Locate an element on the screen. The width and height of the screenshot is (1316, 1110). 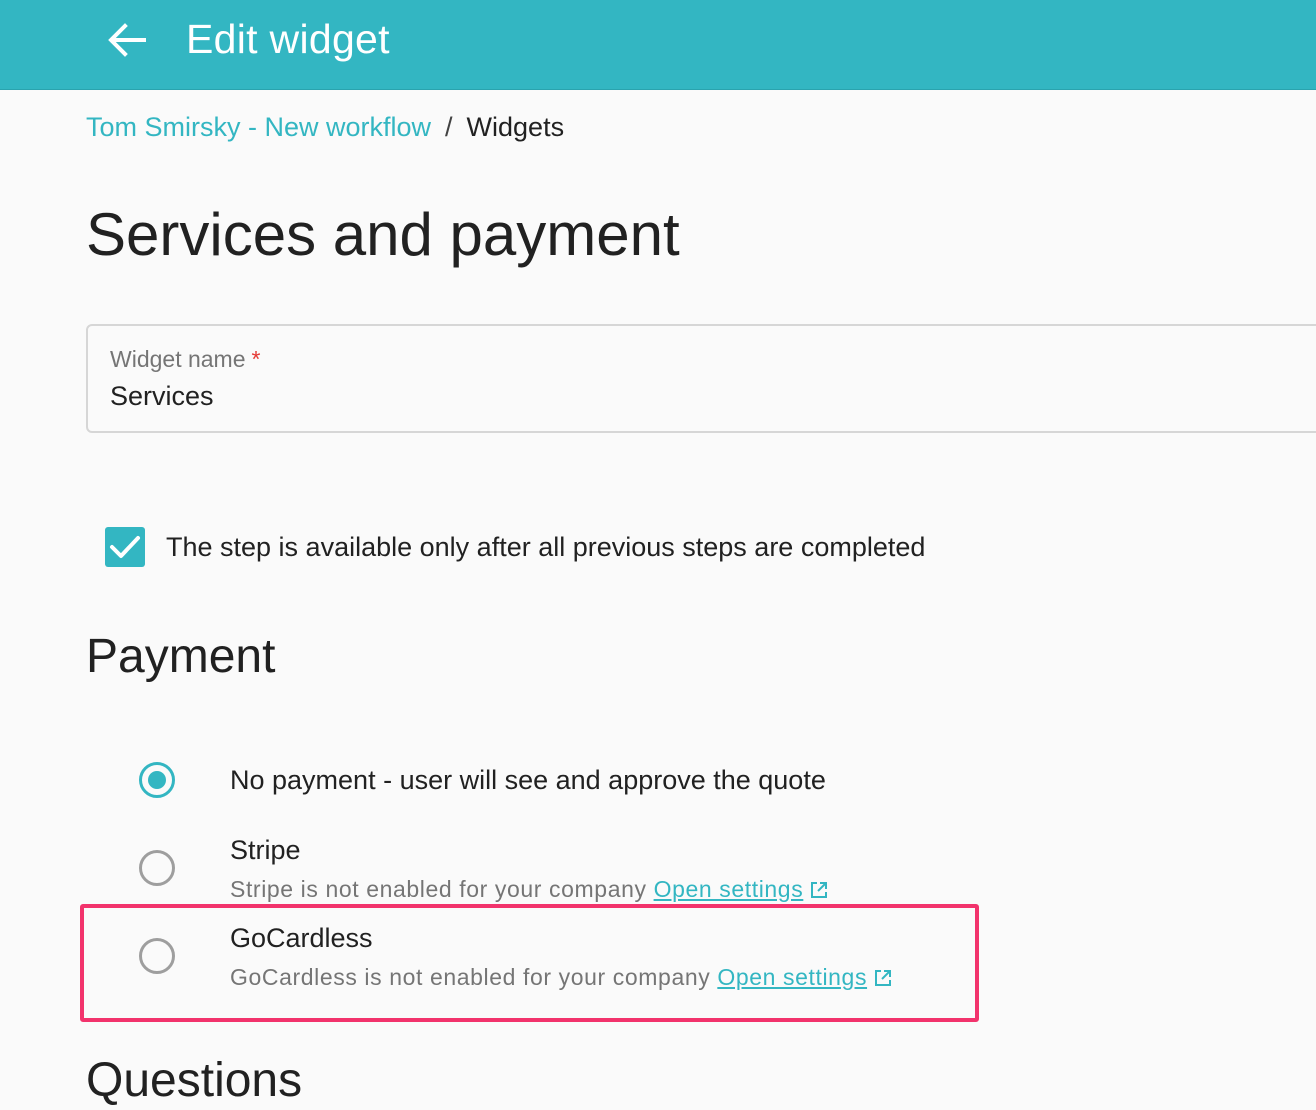
widget-name-label: Widget name * is located at coordinates (185, 359).